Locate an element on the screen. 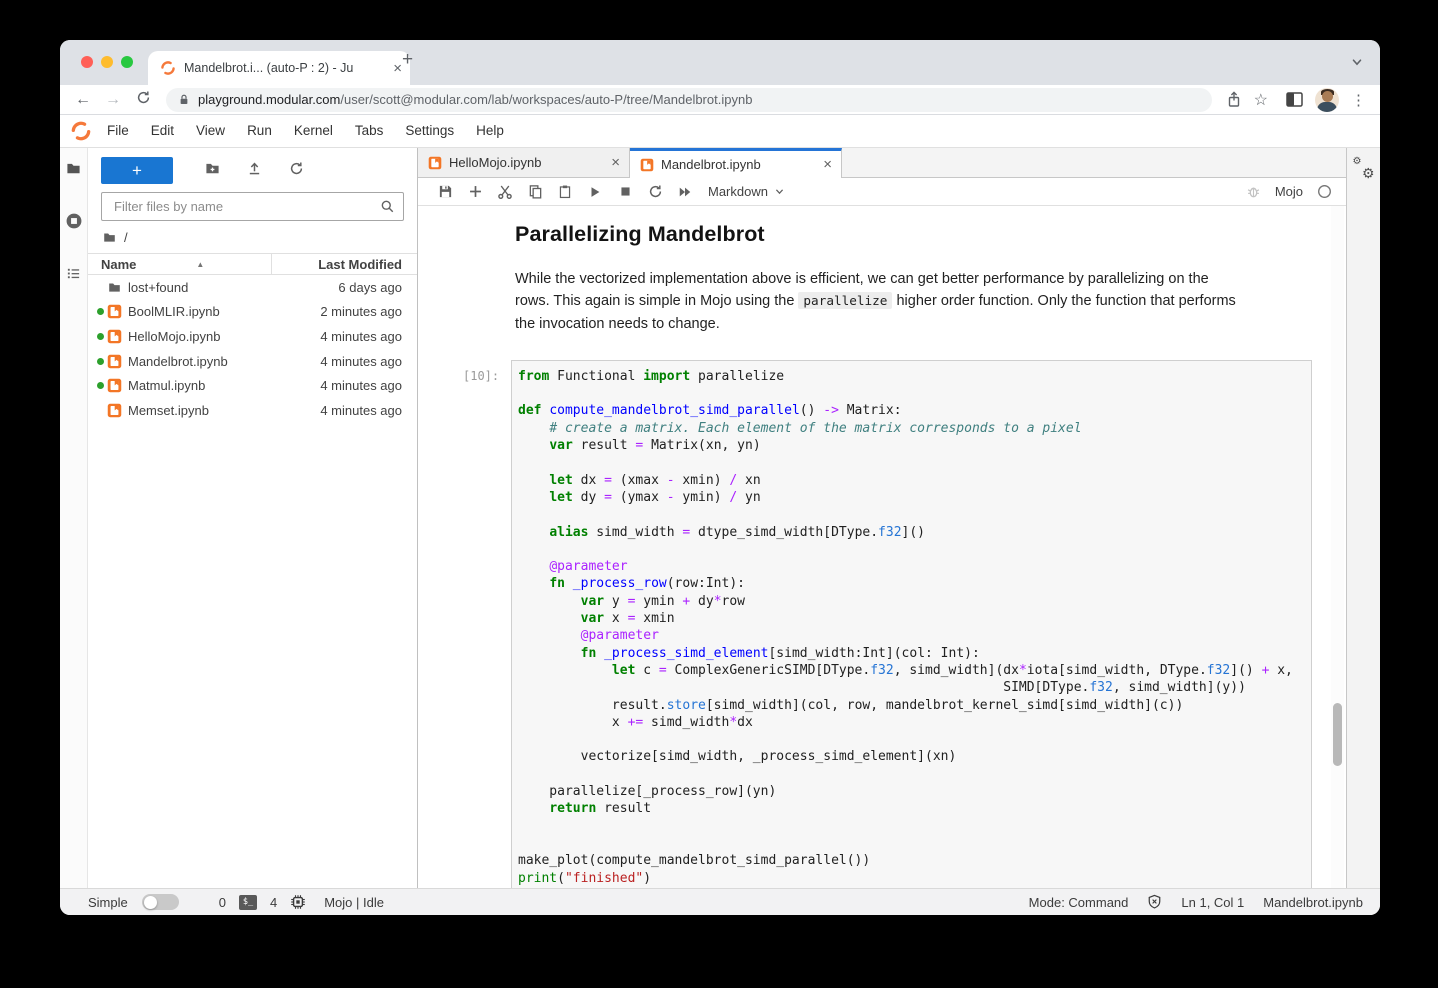 Image resolution: width=1438 pixels, height=988 pixels. menu-item-view: View is located at coordinates (210, 130).